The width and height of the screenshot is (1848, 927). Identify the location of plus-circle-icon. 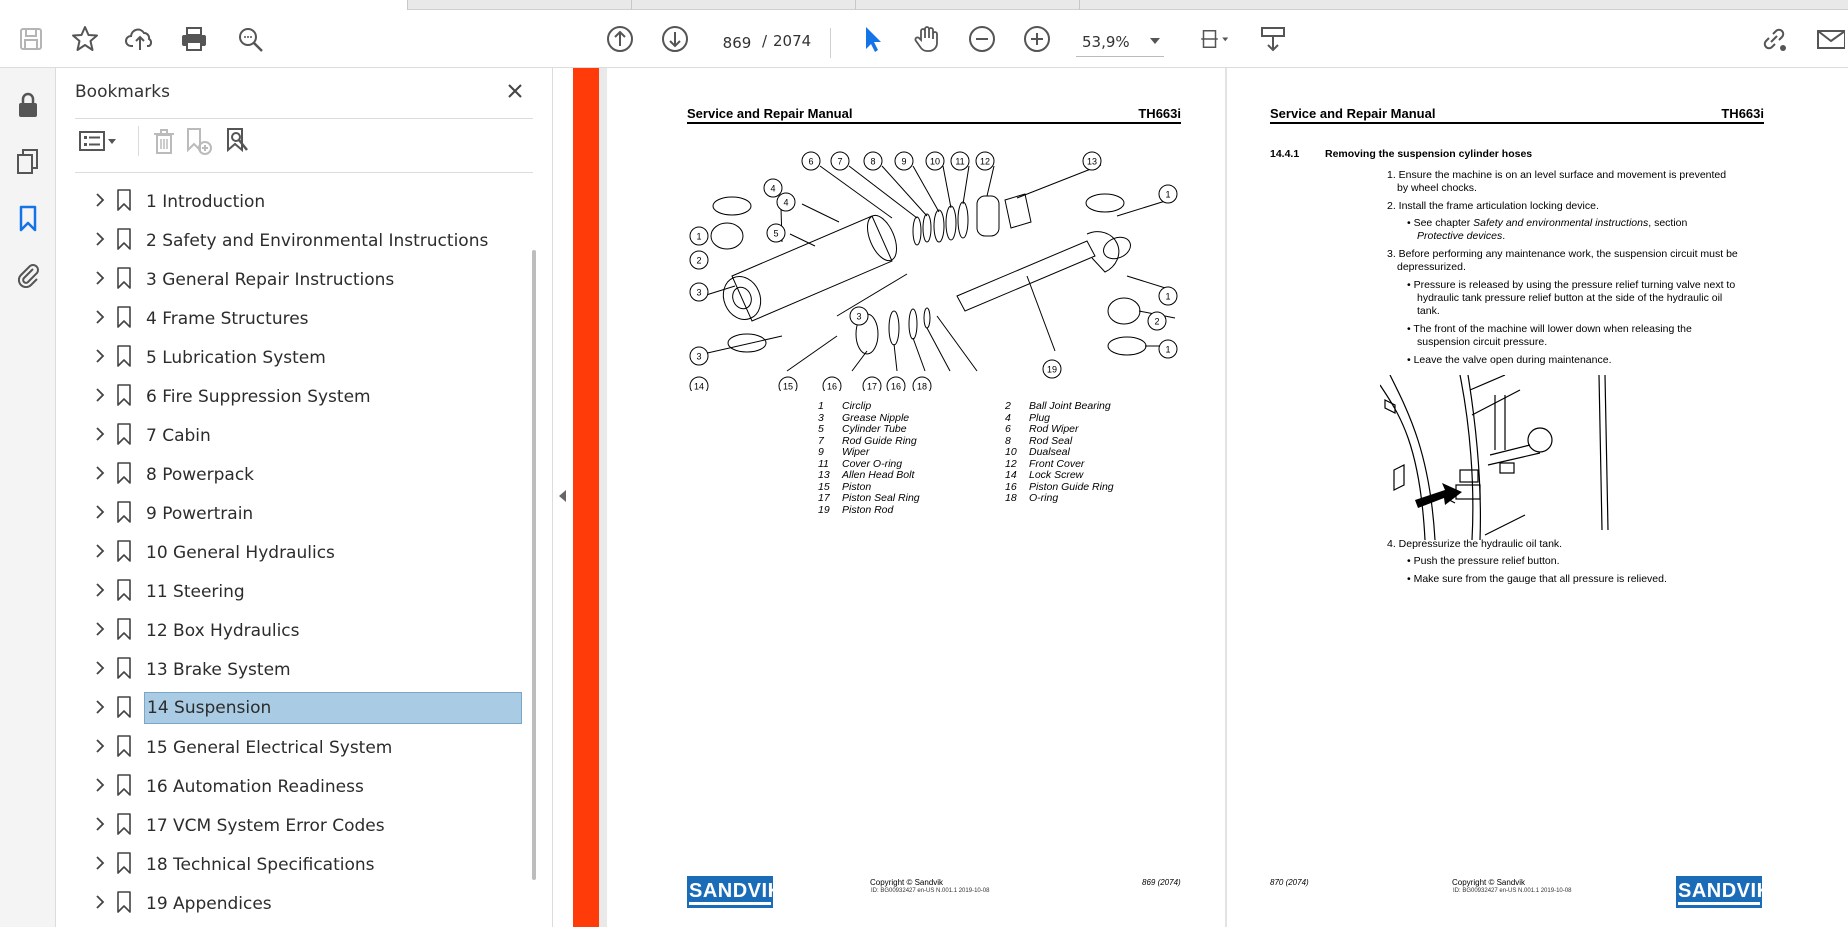
(1037, 39).